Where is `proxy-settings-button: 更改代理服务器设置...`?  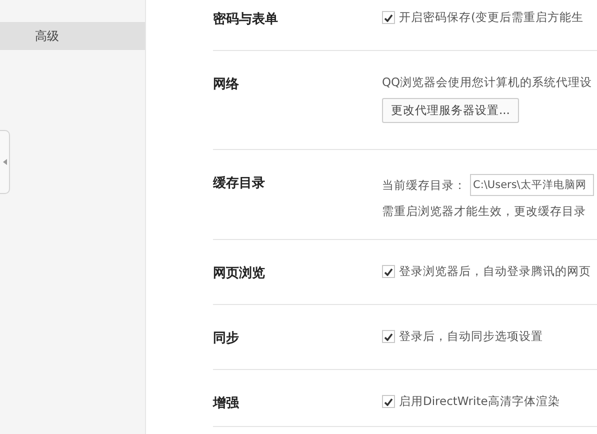
proxy-settings-button: 更改代理服务器设置... is located at coordinates (450, 110).